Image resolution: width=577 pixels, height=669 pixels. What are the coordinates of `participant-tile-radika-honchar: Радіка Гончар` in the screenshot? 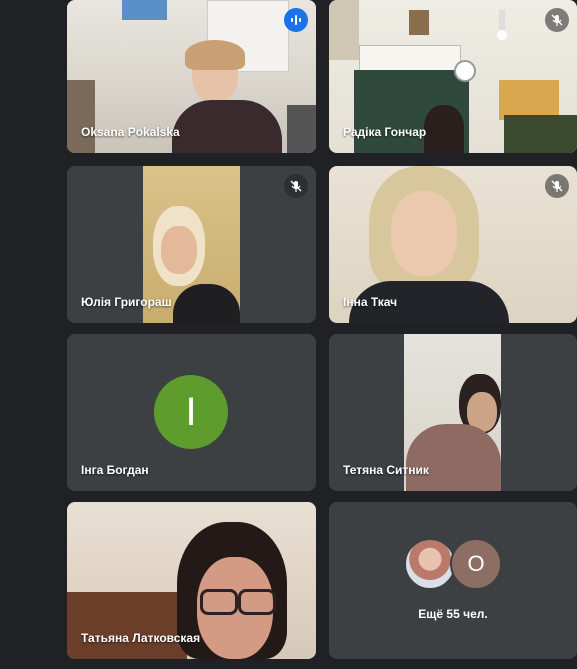 It's located at (453, 76).